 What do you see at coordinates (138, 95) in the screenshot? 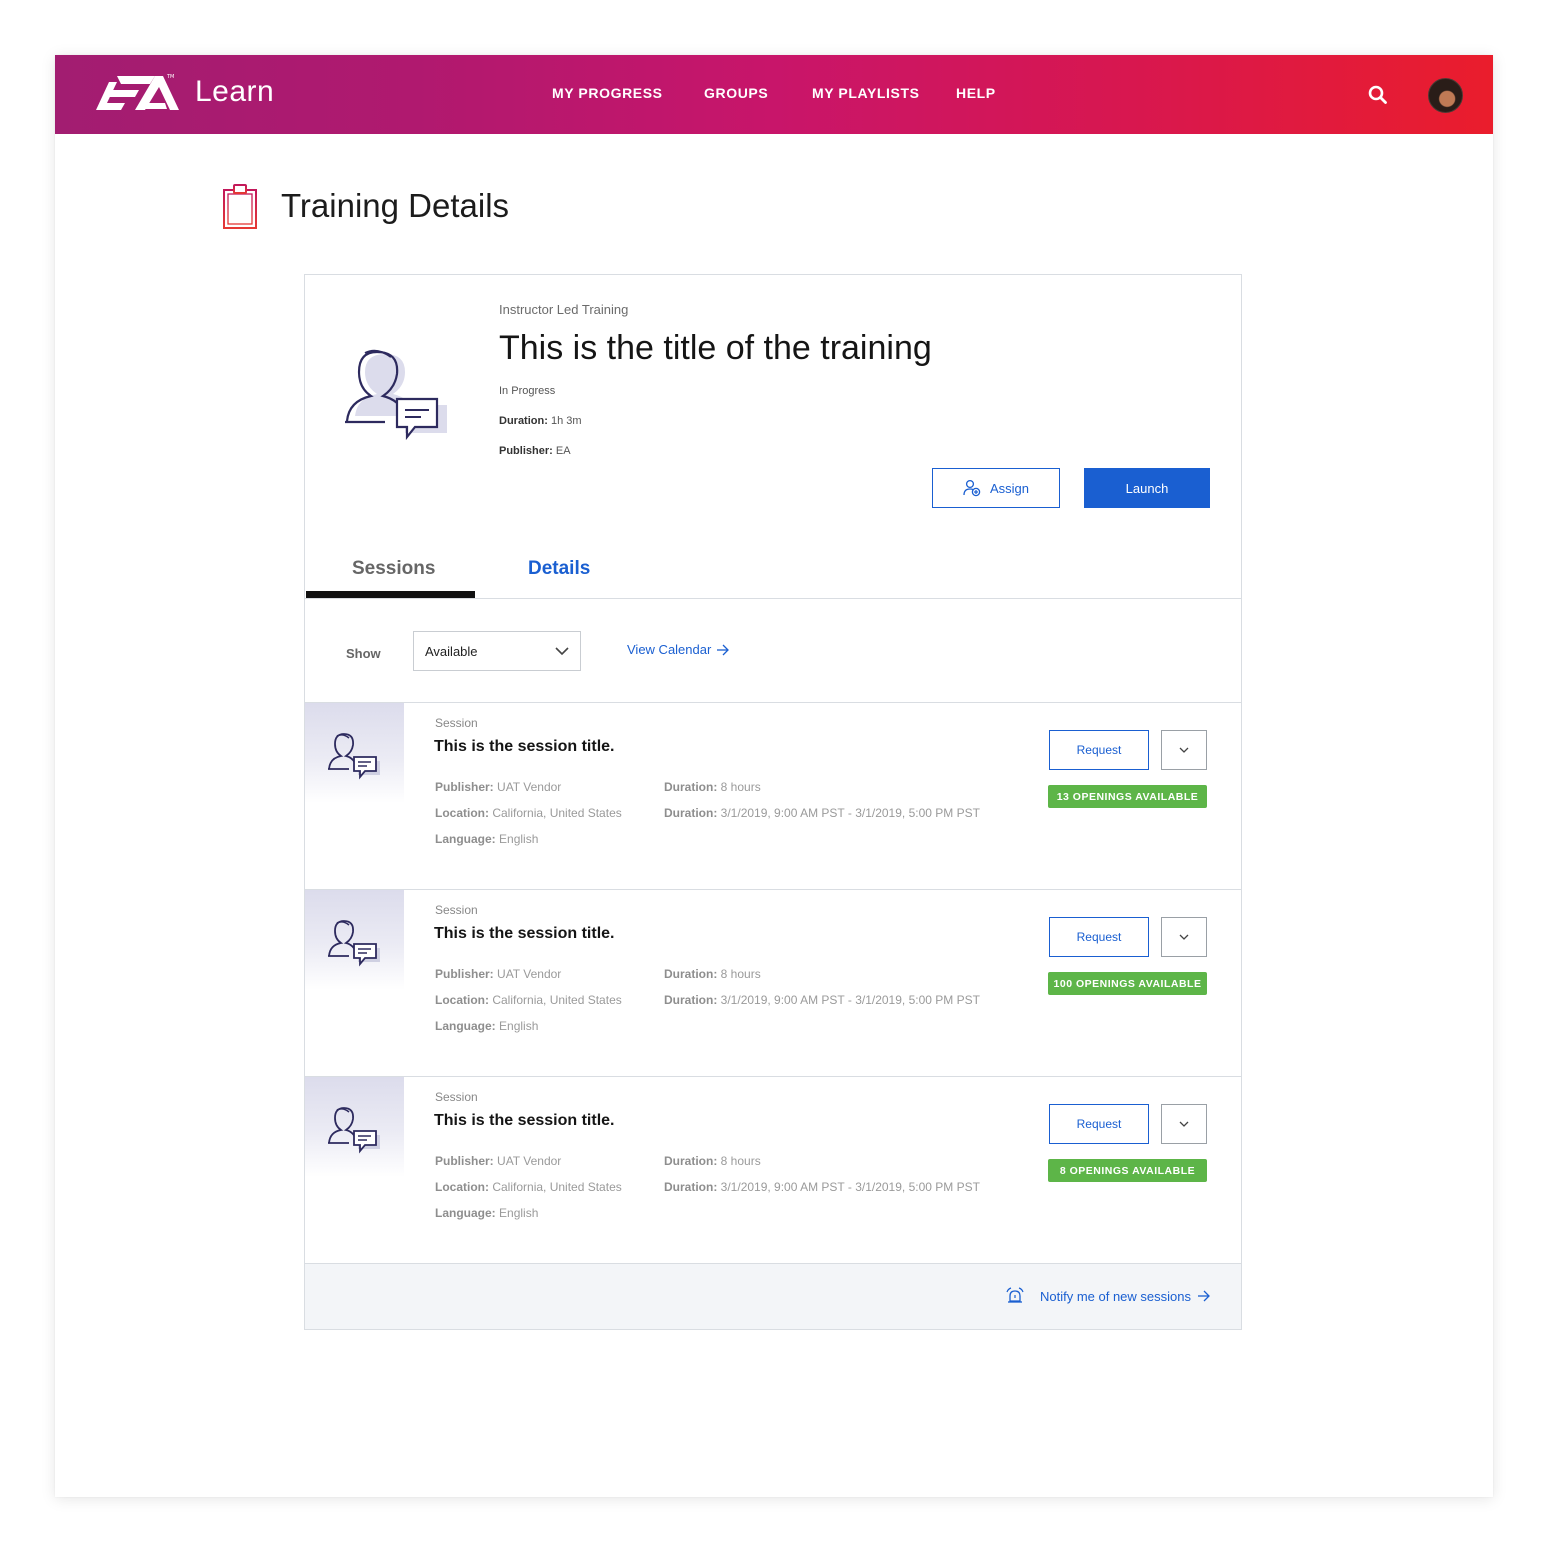
I see `ea-logo: TM` at bounding box center [138, 95].